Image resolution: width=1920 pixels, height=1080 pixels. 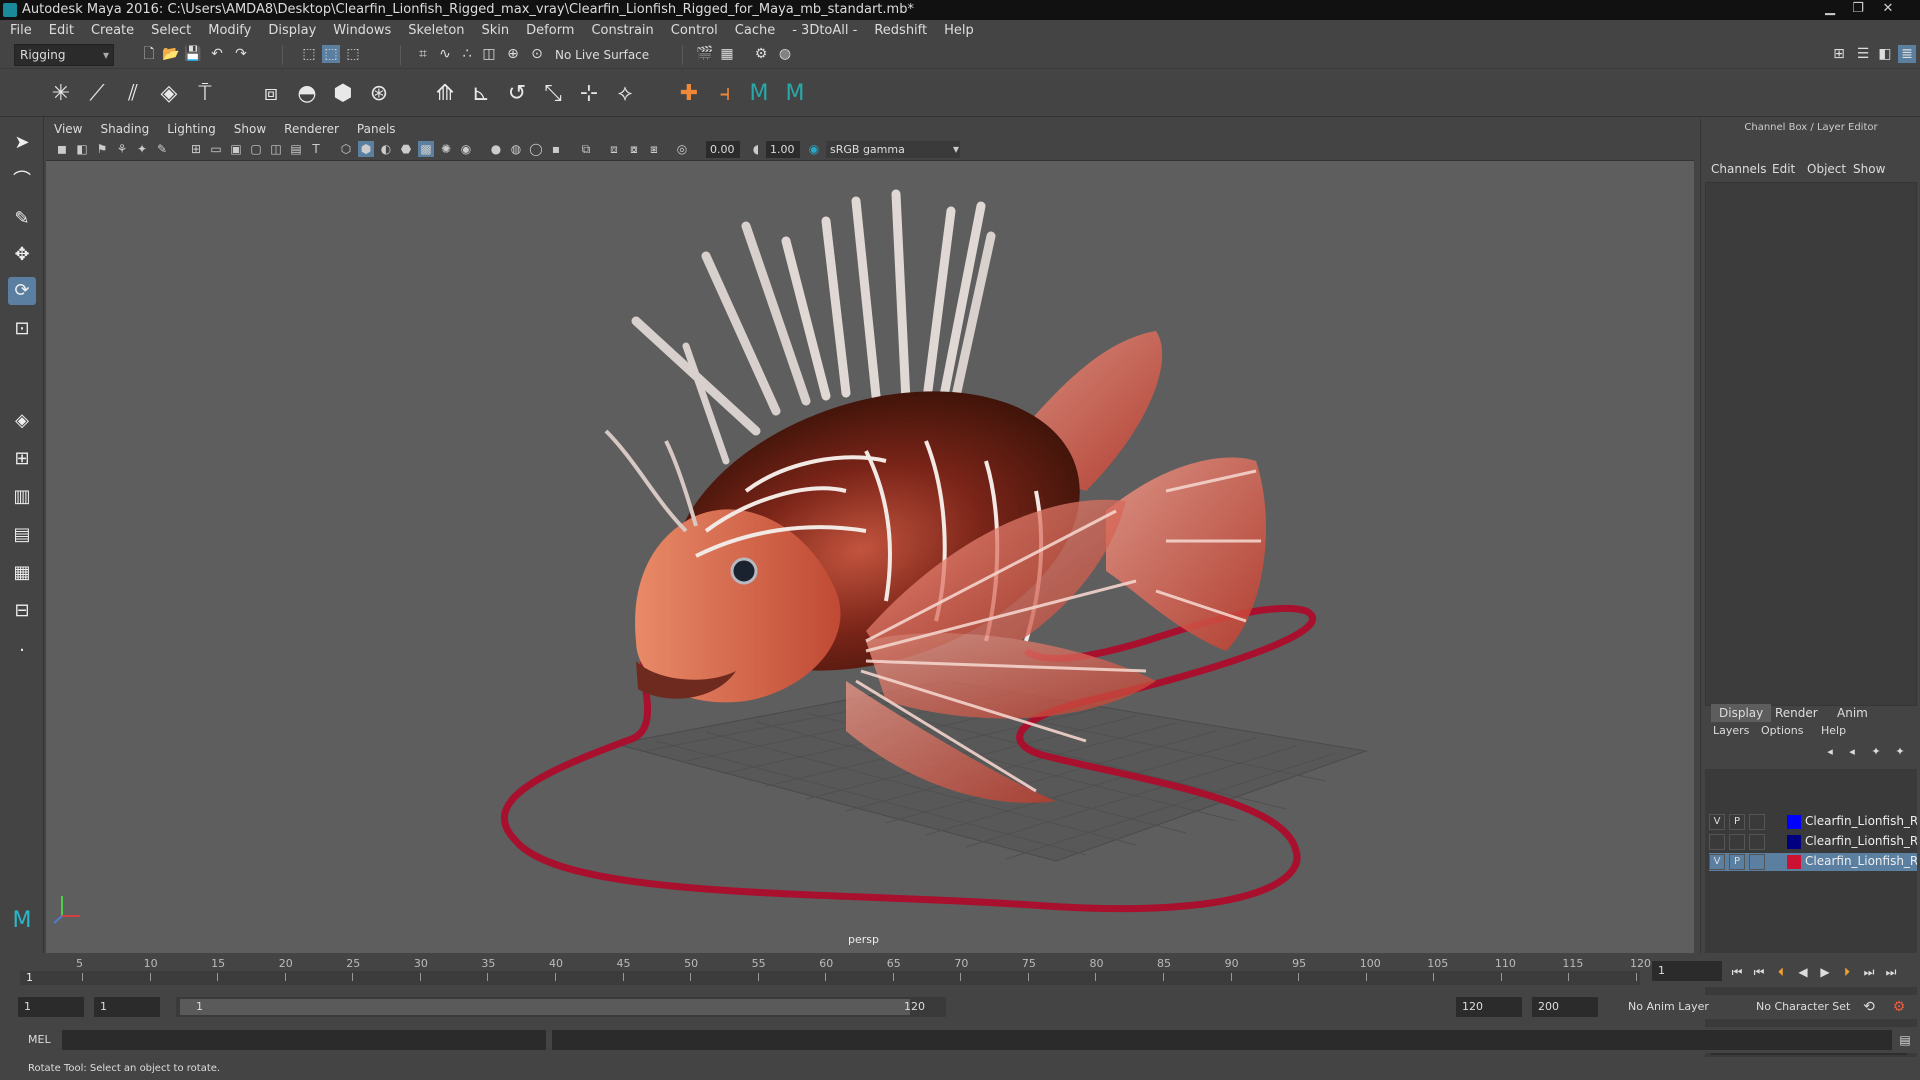 What do you see at coordinates (61, 94) in the screenshot?
I see `create-joint-icon: ✳` at bounding box center [61, 94].